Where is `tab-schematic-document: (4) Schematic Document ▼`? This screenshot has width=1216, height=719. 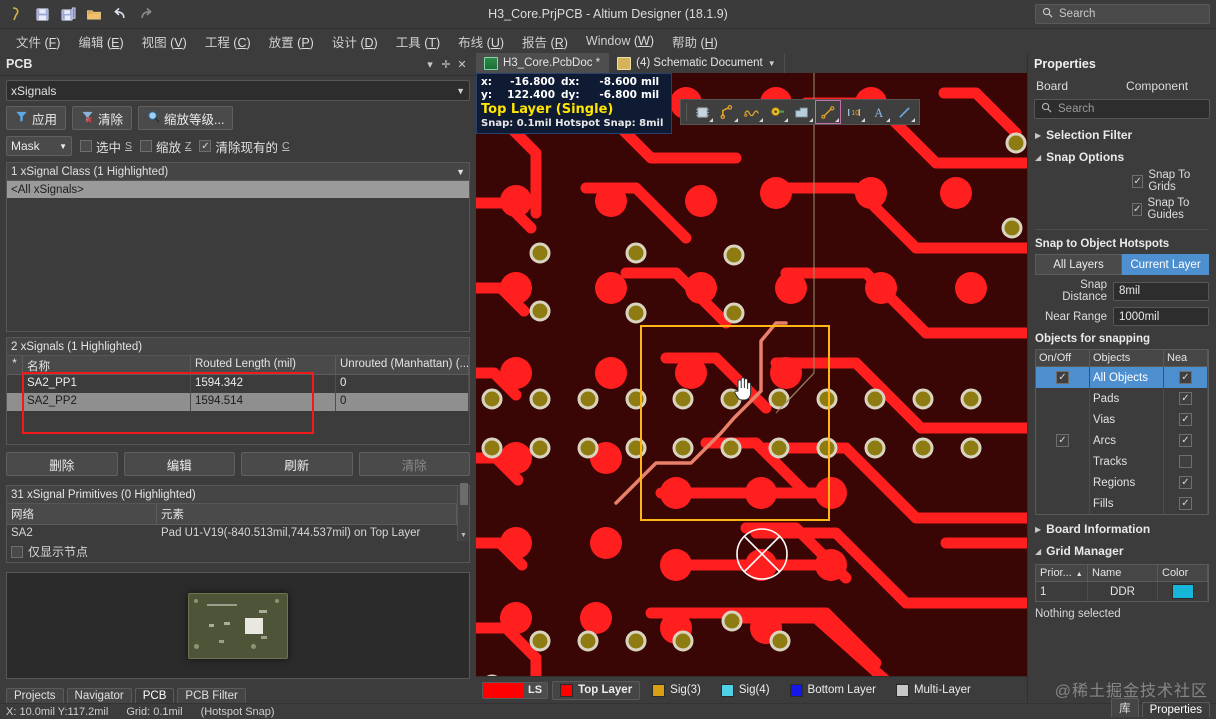
tab-schematic-document: (4) Schematic Document ▼ is located at coordinates (697, 63).